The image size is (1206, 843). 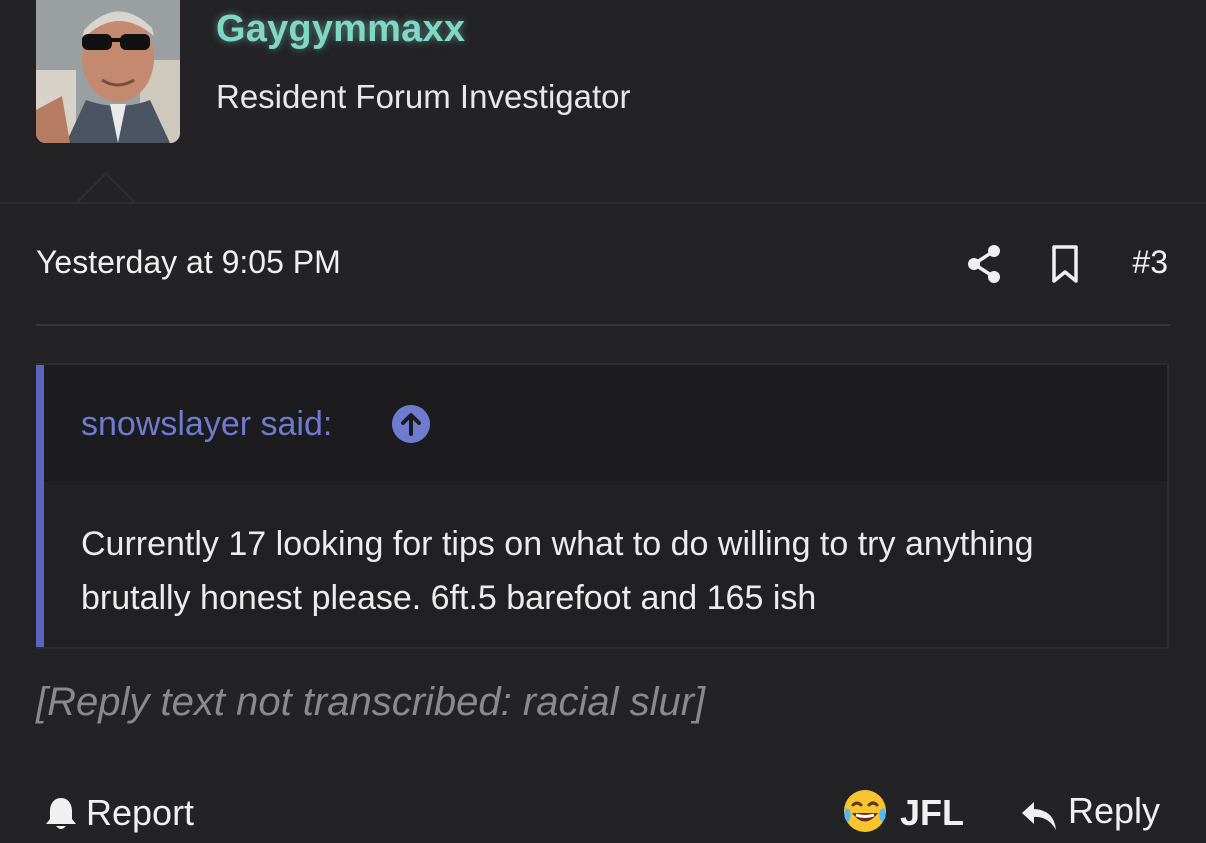 I want to click on message-pointer-inner, so click(x=106, y=189).